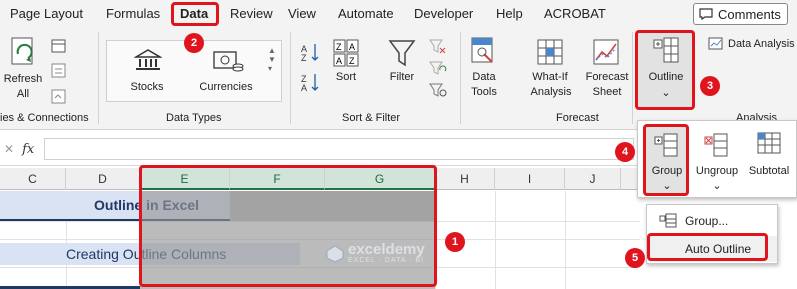 This screenshot has width=797, height=289. Describe the element at coordinates (24, 54) in the screenshot. I see `refresh-all-icon` at that location.